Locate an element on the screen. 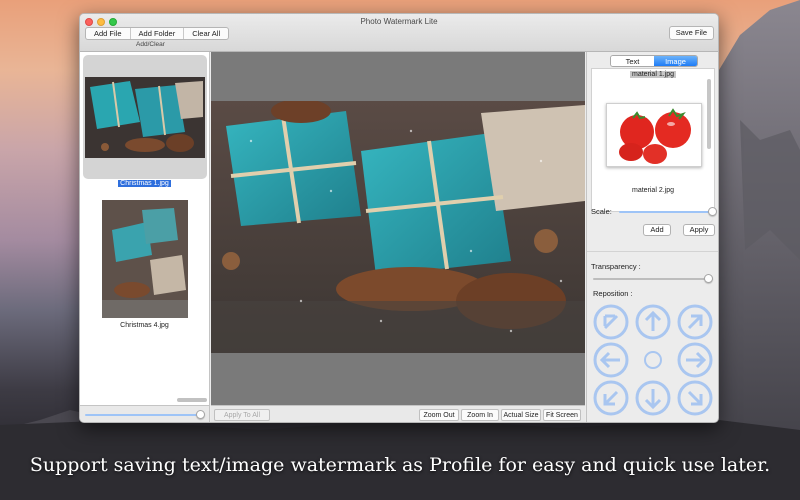 The image size is (800, 500). arrow-down-right-icon is located at coordinates (695, 398).